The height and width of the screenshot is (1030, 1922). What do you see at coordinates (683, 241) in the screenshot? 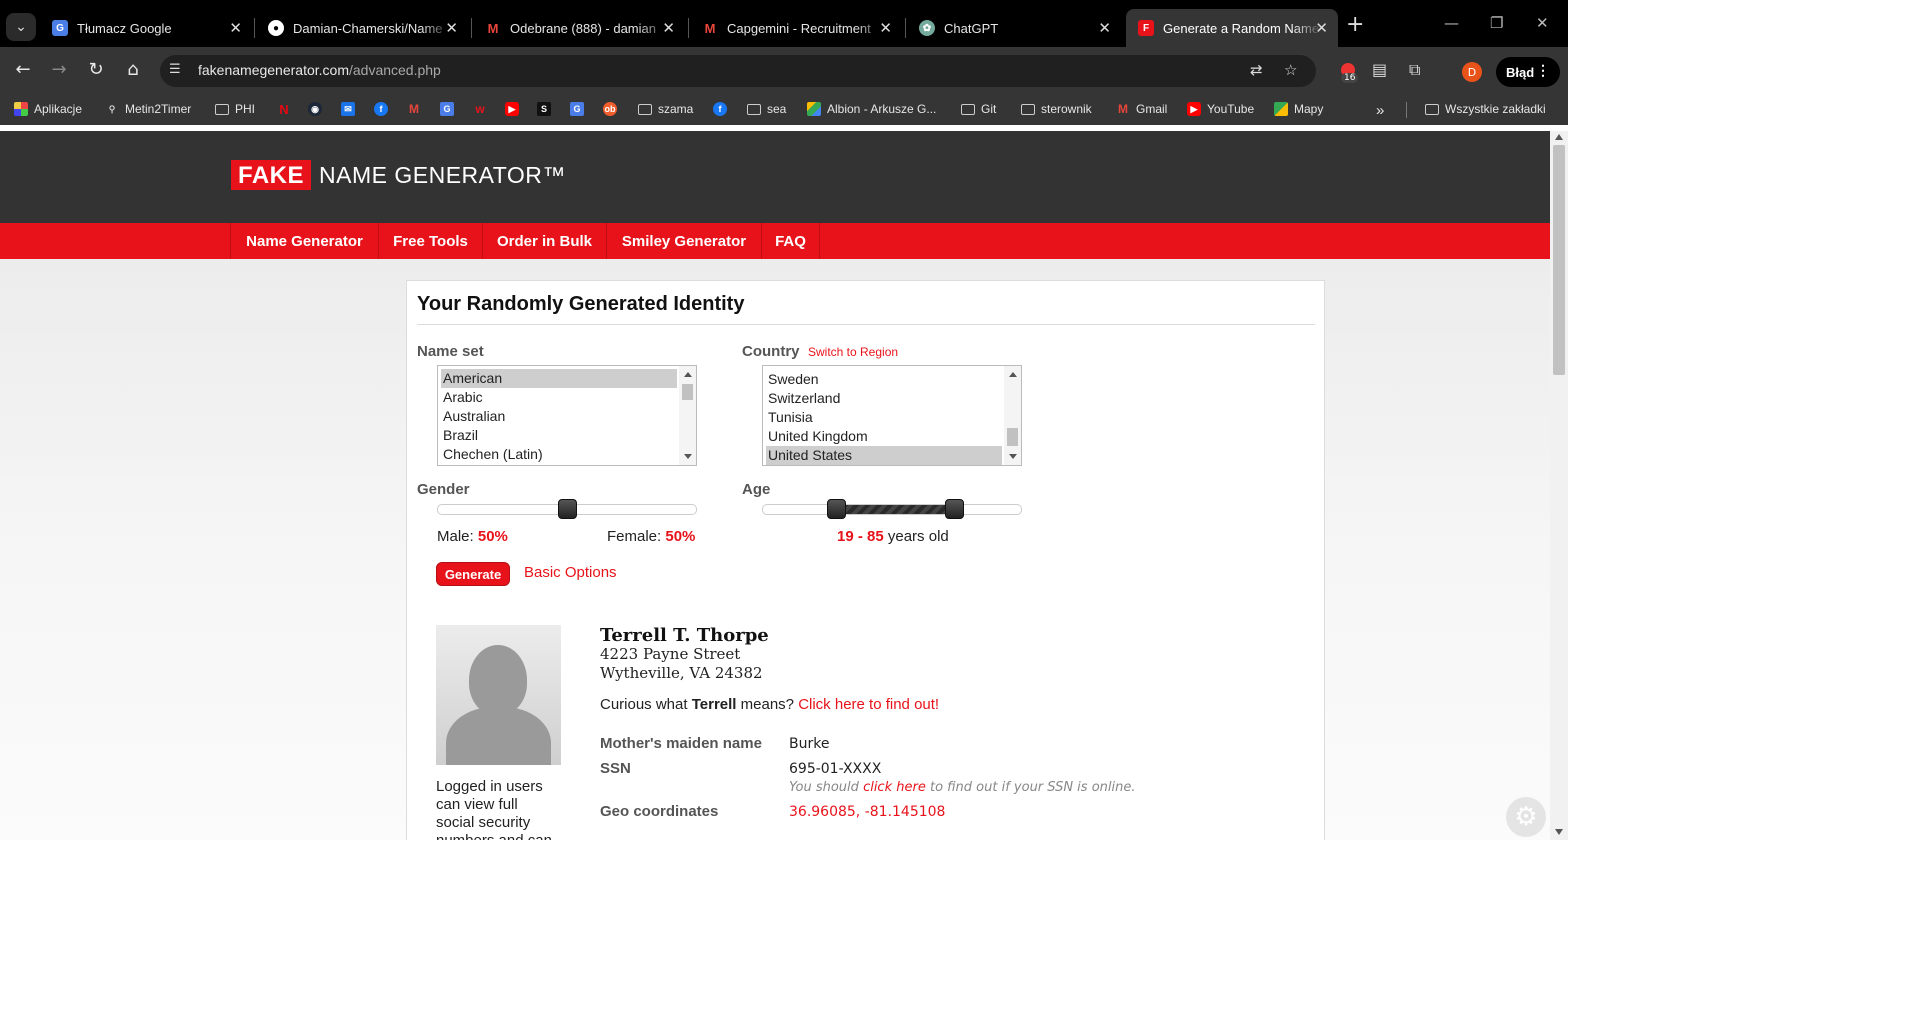
I see `nav-smiley-generator: Smiley Generator` at bounding box center [683, 241].